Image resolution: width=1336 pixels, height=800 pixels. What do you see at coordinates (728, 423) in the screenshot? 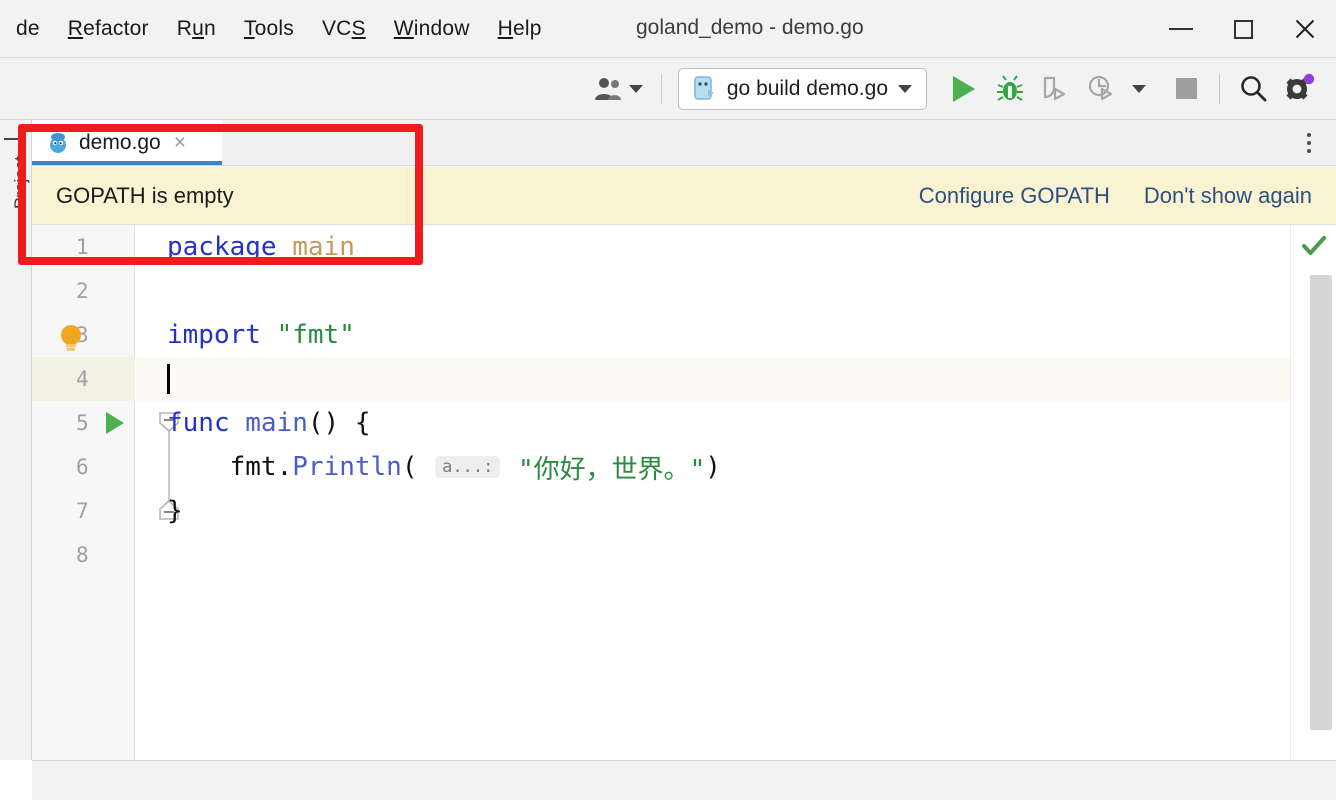
I see `code-line: func main () {` at bounding box center [728, 423].